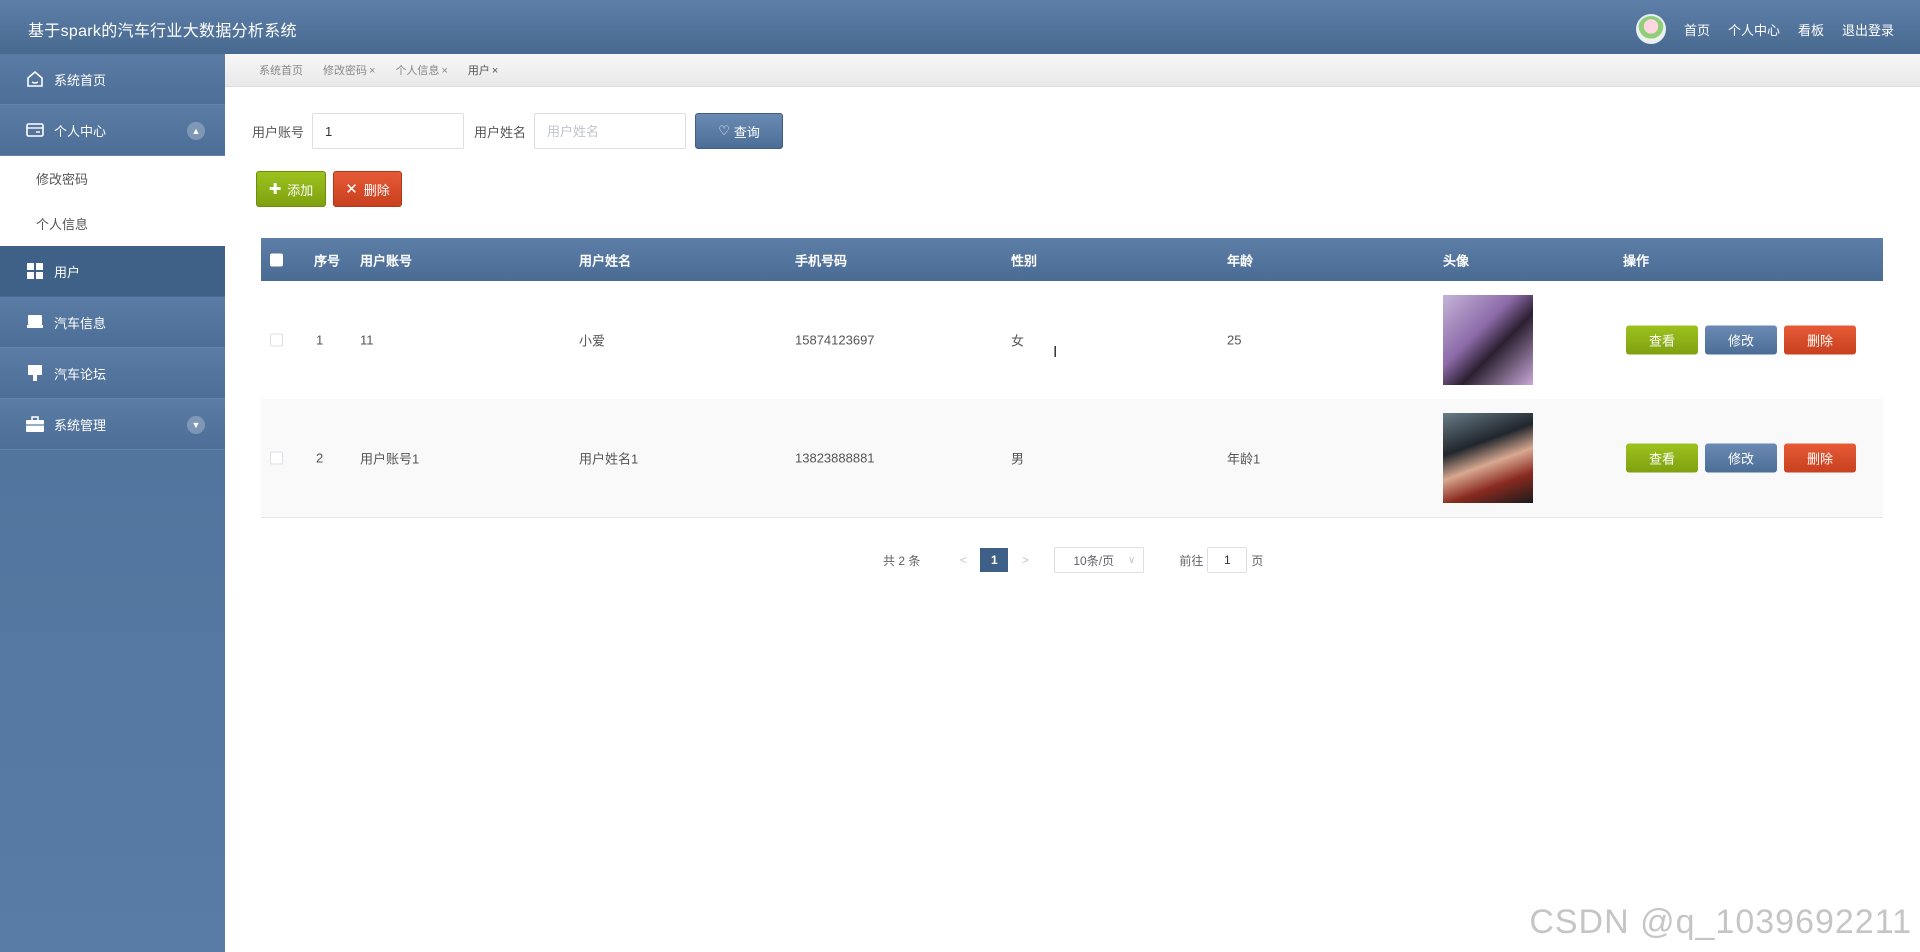 The image size is (1920, 952). Describe the element at coordinates (196, 425) in the screenshot. I see `chevron-down-icon: ▼` at that location.